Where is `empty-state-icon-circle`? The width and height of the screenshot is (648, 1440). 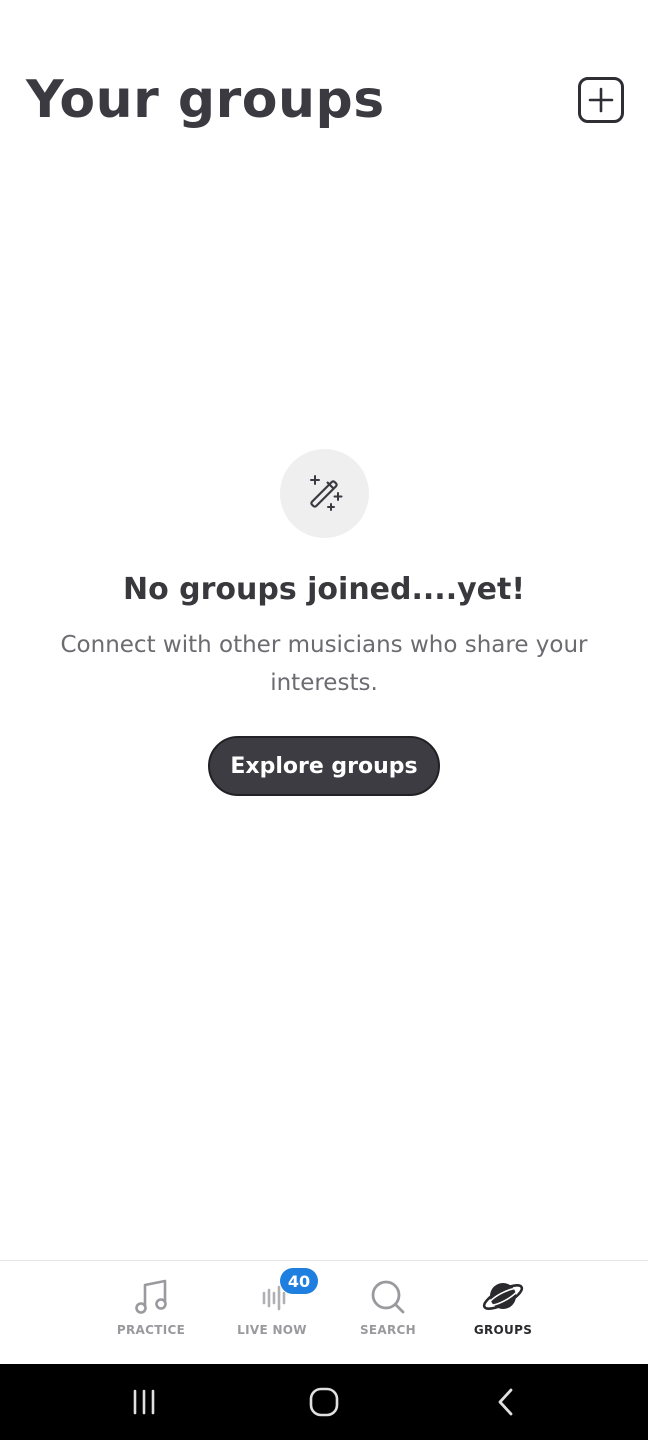
empty-state-icon-circle is located at coordinates (324, 493).